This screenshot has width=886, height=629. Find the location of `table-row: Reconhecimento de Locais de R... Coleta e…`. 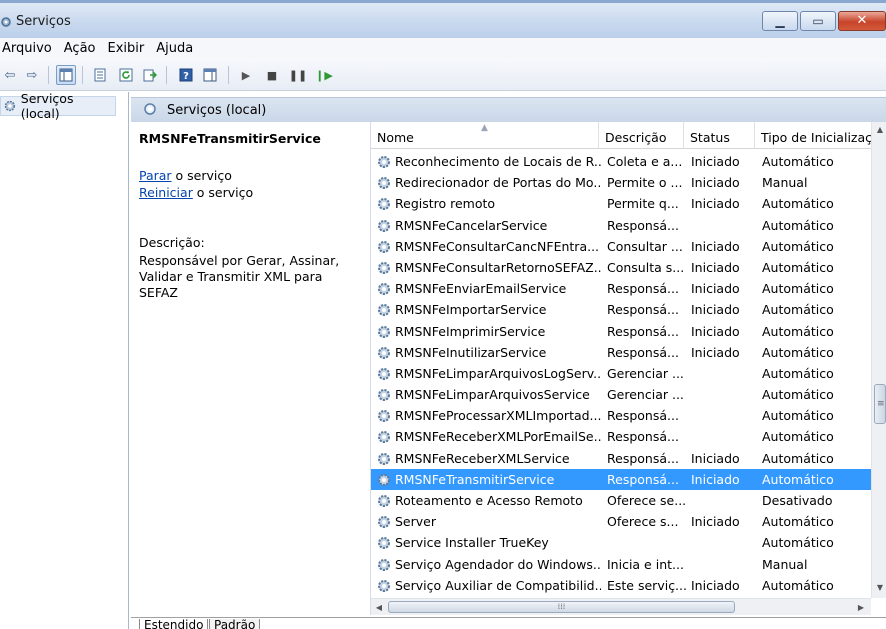

table-row: Reconhecimento de Locais de R... Coleta e… is located at coordinates (621, 161).